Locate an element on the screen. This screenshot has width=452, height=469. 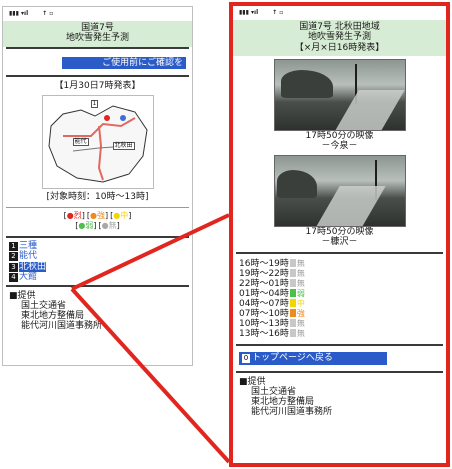
legend-item: [●無] is located at coordinates (109, 226).